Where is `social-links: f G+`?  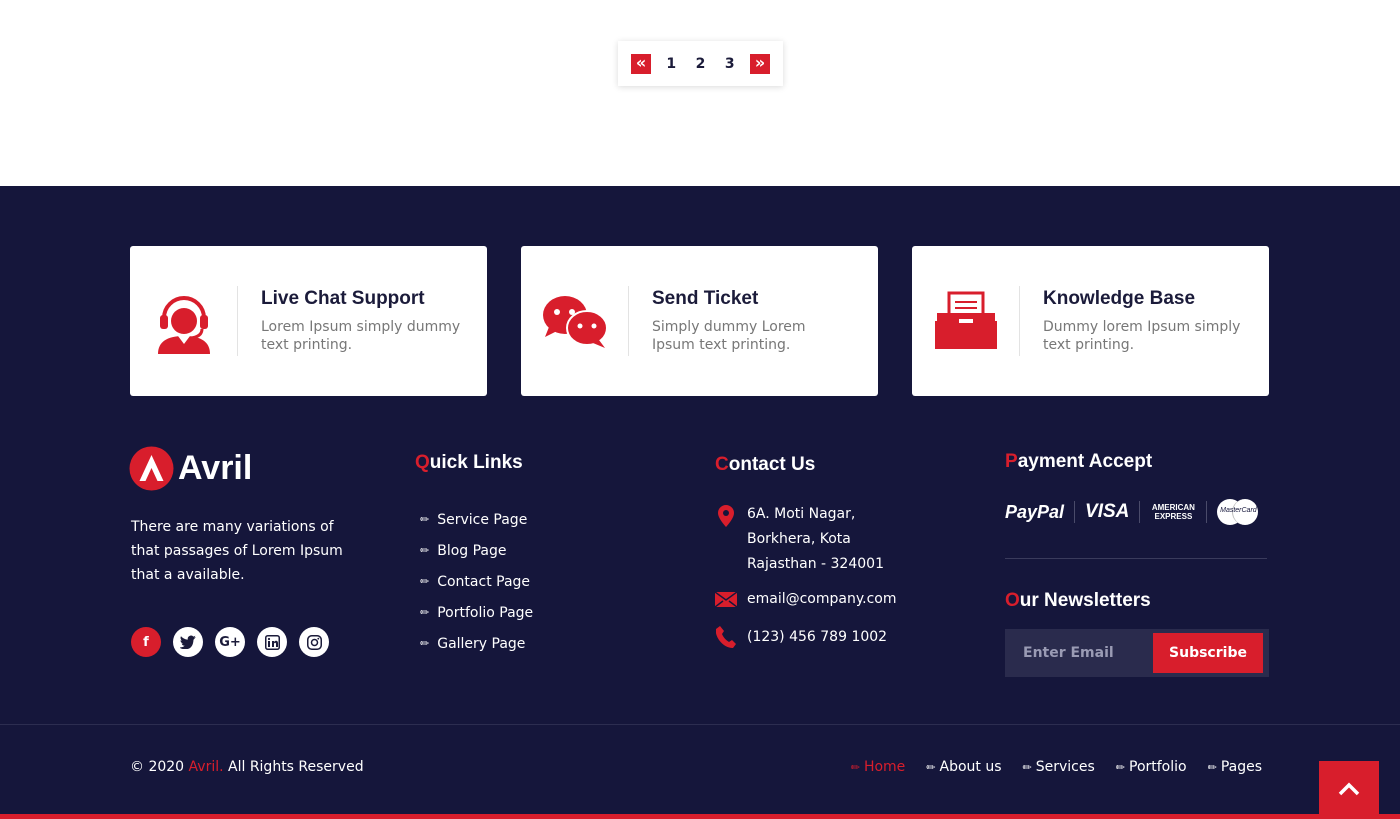 social-links: f G+ is located at coordinates (230, 642).